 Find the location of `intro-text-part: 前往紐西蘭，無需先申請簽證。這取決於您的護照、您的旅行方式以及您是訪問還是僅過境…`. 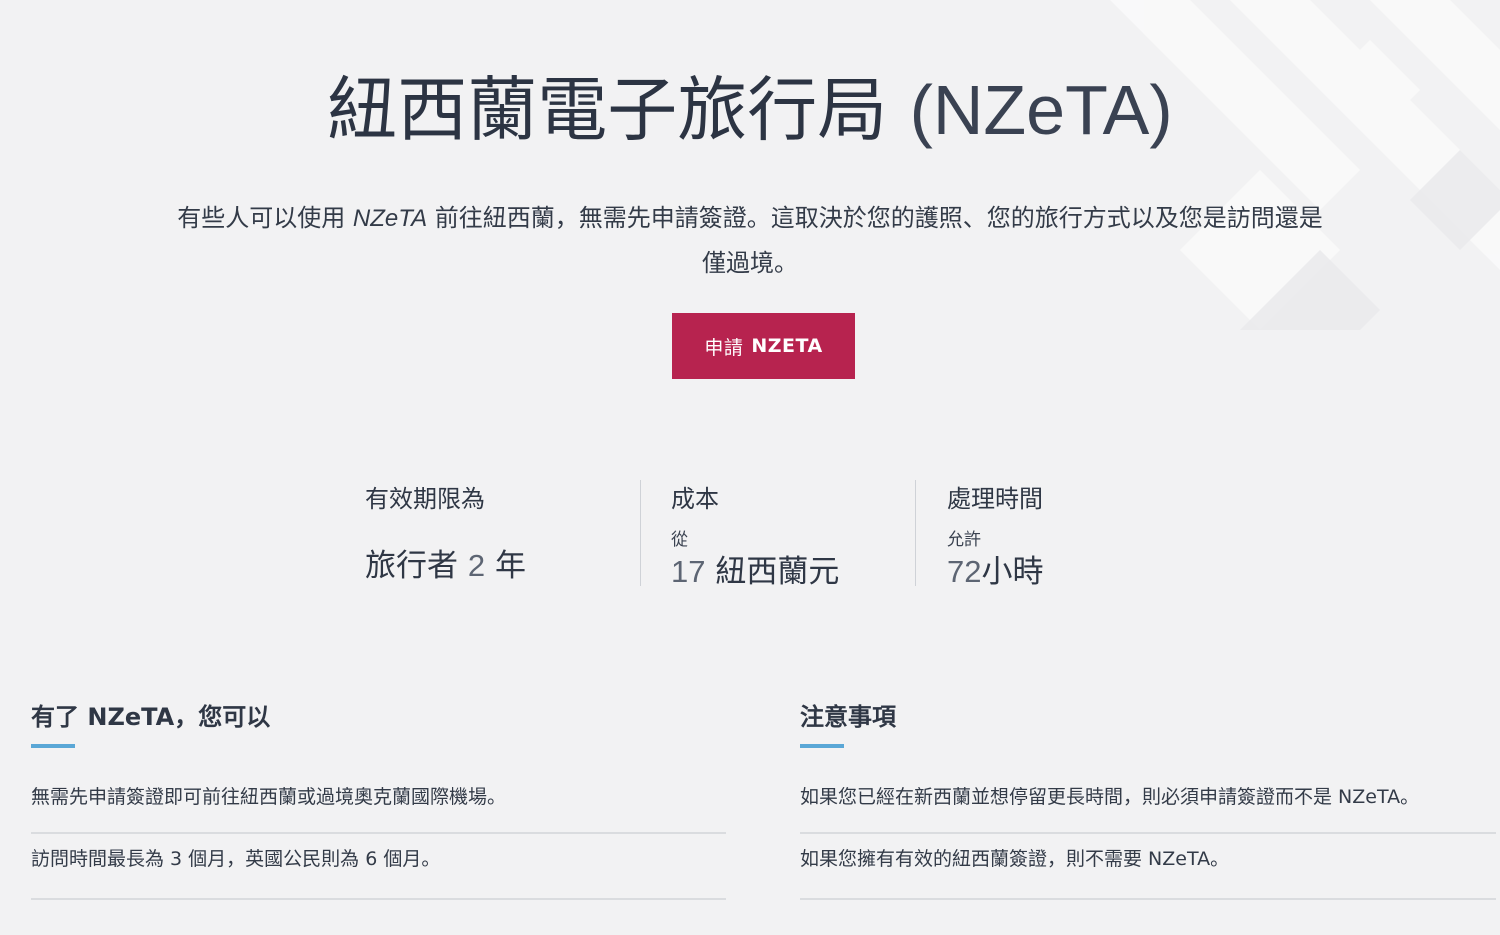

intro-text-part: 前往紐西蘭，無需先申請簽證。這取決於您的護照、您的旅行方式以及您是訪問還是僅過境… is located at coordinates (875, 240).